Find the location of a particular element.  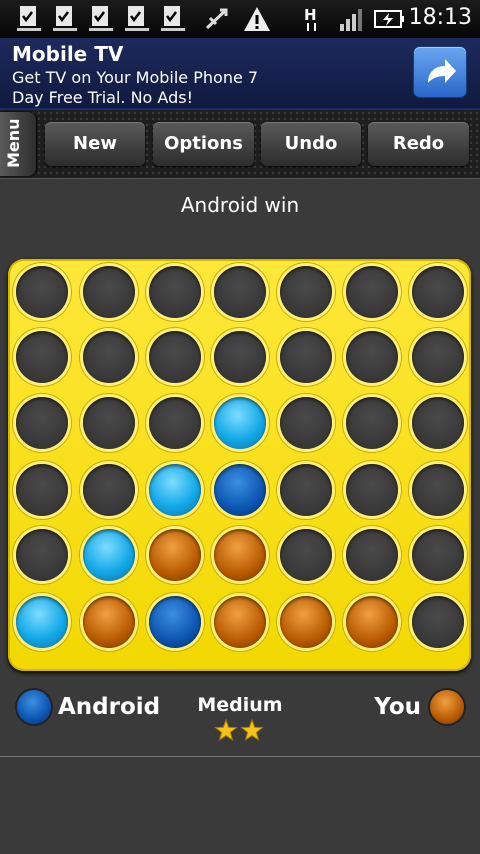

new-button: New is located at coordinates (95, 144).